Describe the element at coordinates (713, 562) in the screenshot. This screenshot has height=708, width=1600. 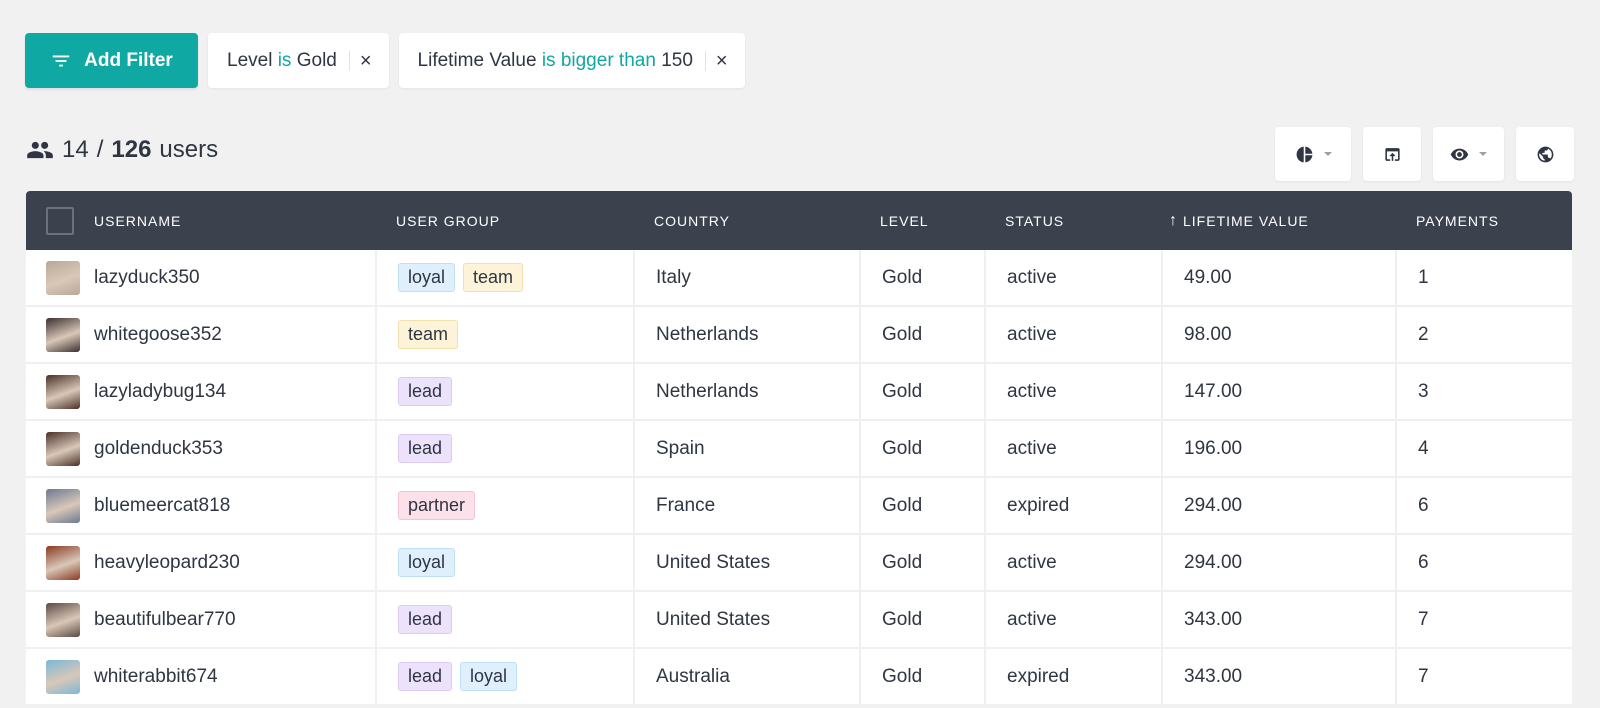
I see `country: United States` at that location.